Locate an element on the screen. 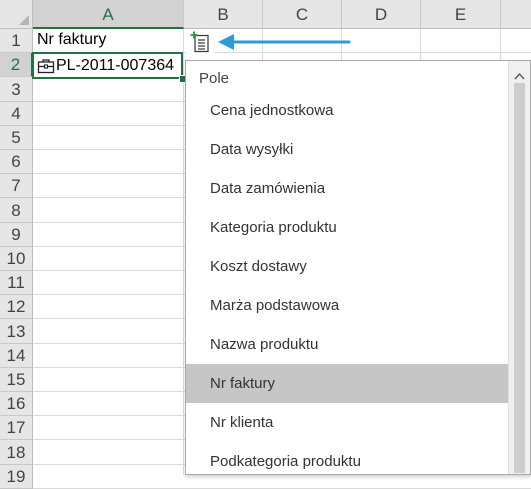 This screenshot has height=489, width=531. row-header-9: 9 is located at coordinates (16, 235).